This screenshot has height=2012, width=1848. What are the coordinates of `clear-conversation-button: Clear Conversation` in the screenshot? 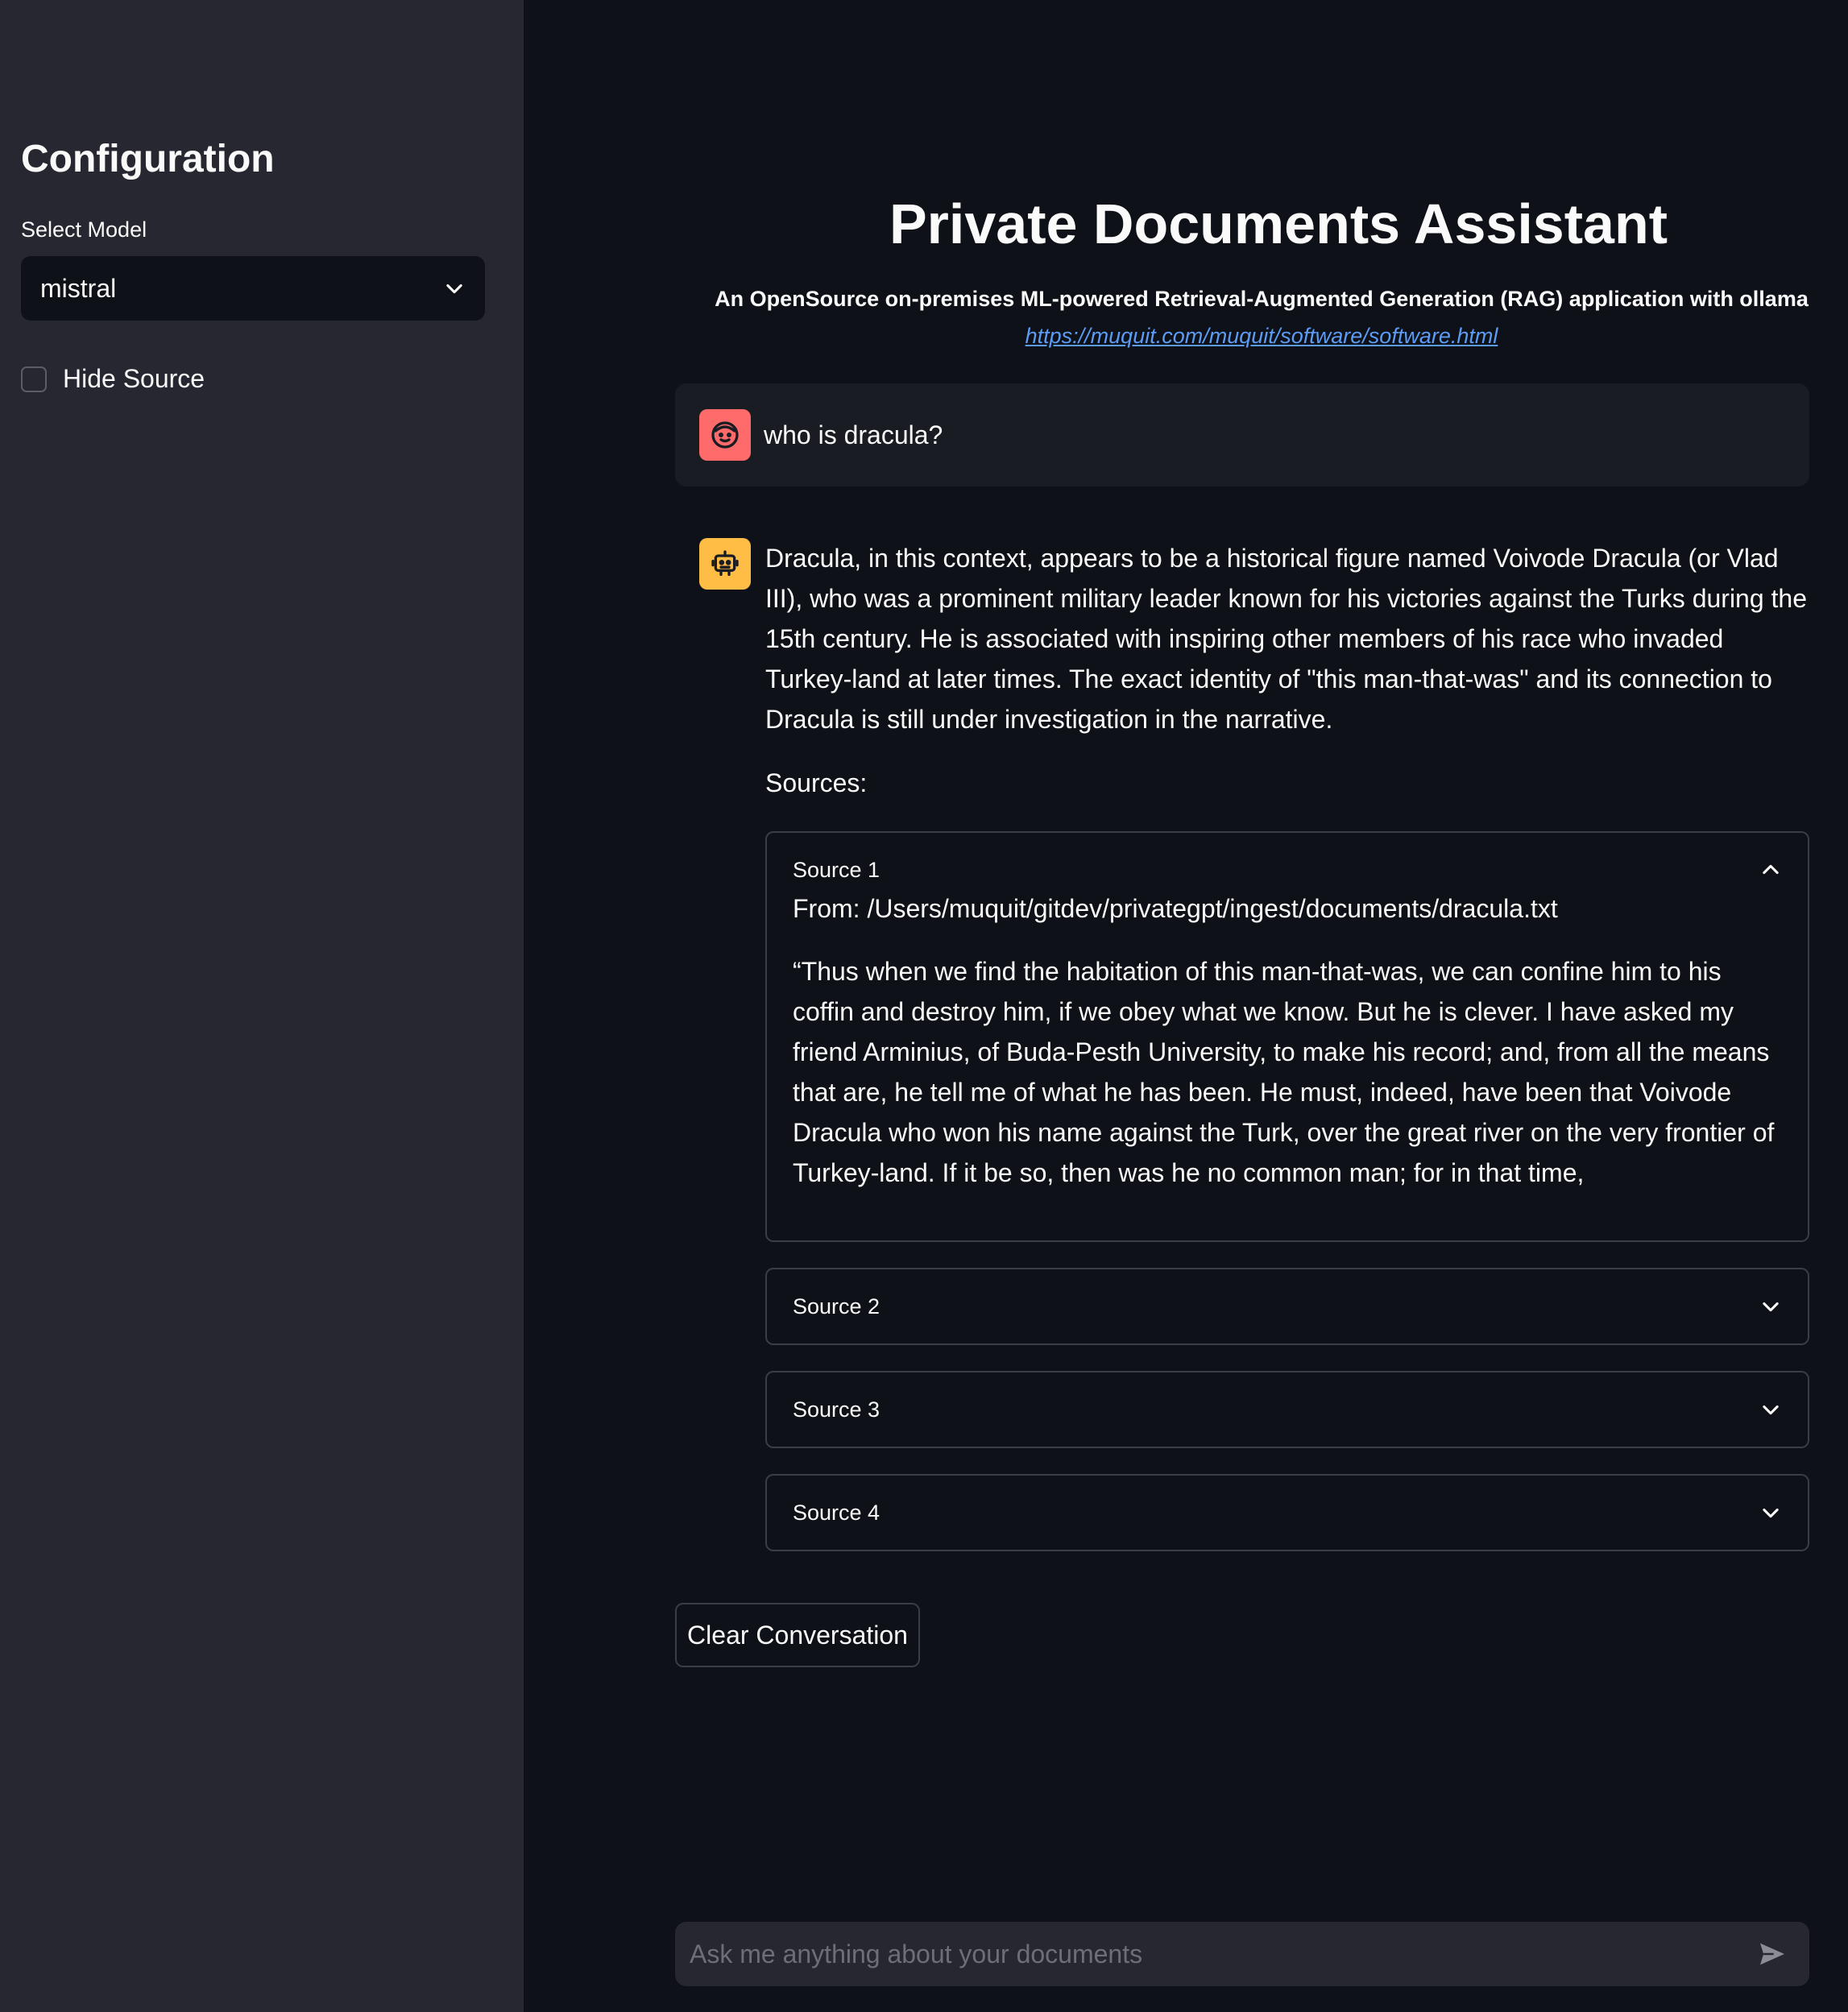 It's located at (798, 1635).